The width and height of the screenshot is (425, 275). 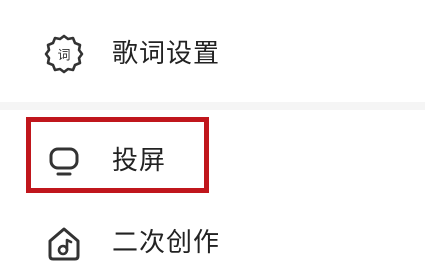 I want to click on lyrics-settings-icon: 词, so click(x=64, y=54).